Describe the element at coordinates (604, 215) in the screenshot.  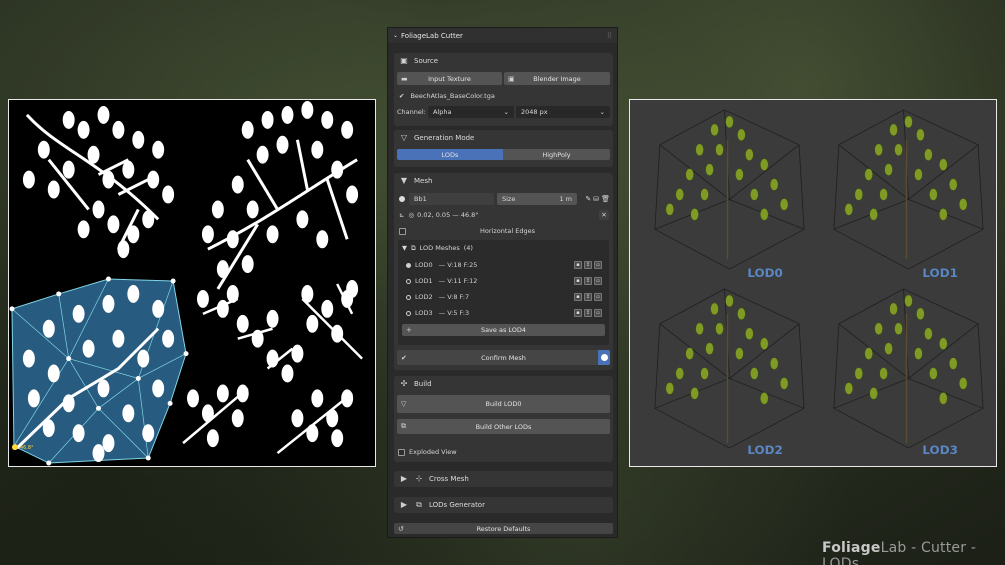
I see `close-icon: ✕` at that location.